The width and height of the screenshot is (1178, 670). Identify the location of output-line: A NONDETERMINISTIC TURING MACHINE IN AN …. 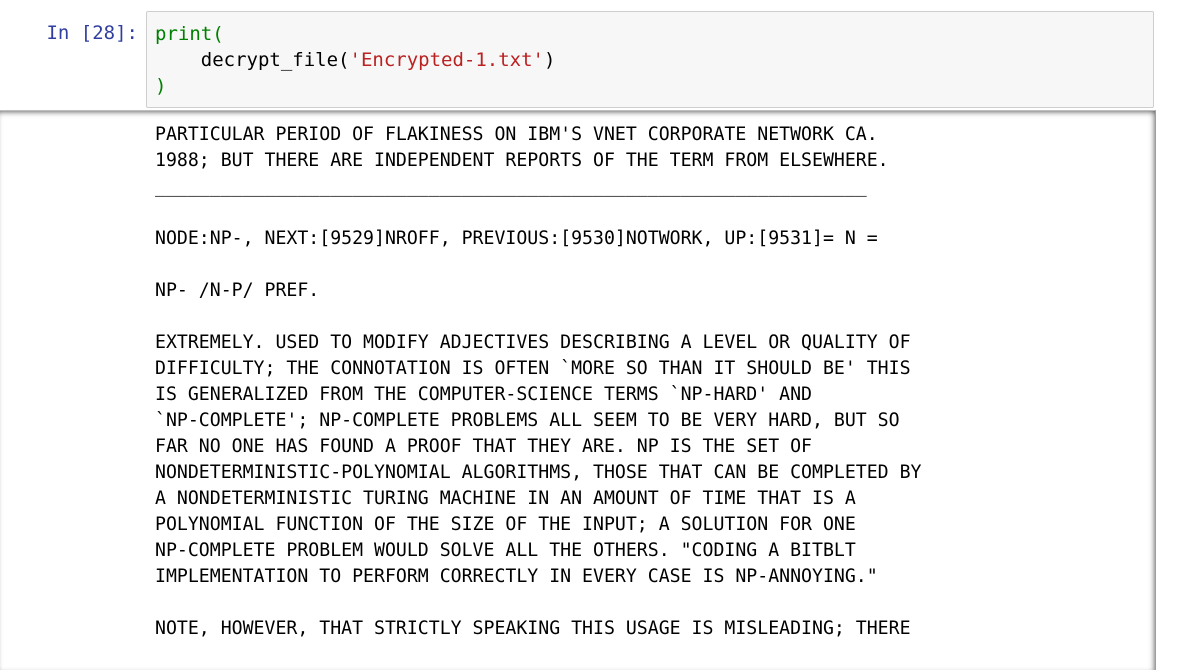
(505, 498).